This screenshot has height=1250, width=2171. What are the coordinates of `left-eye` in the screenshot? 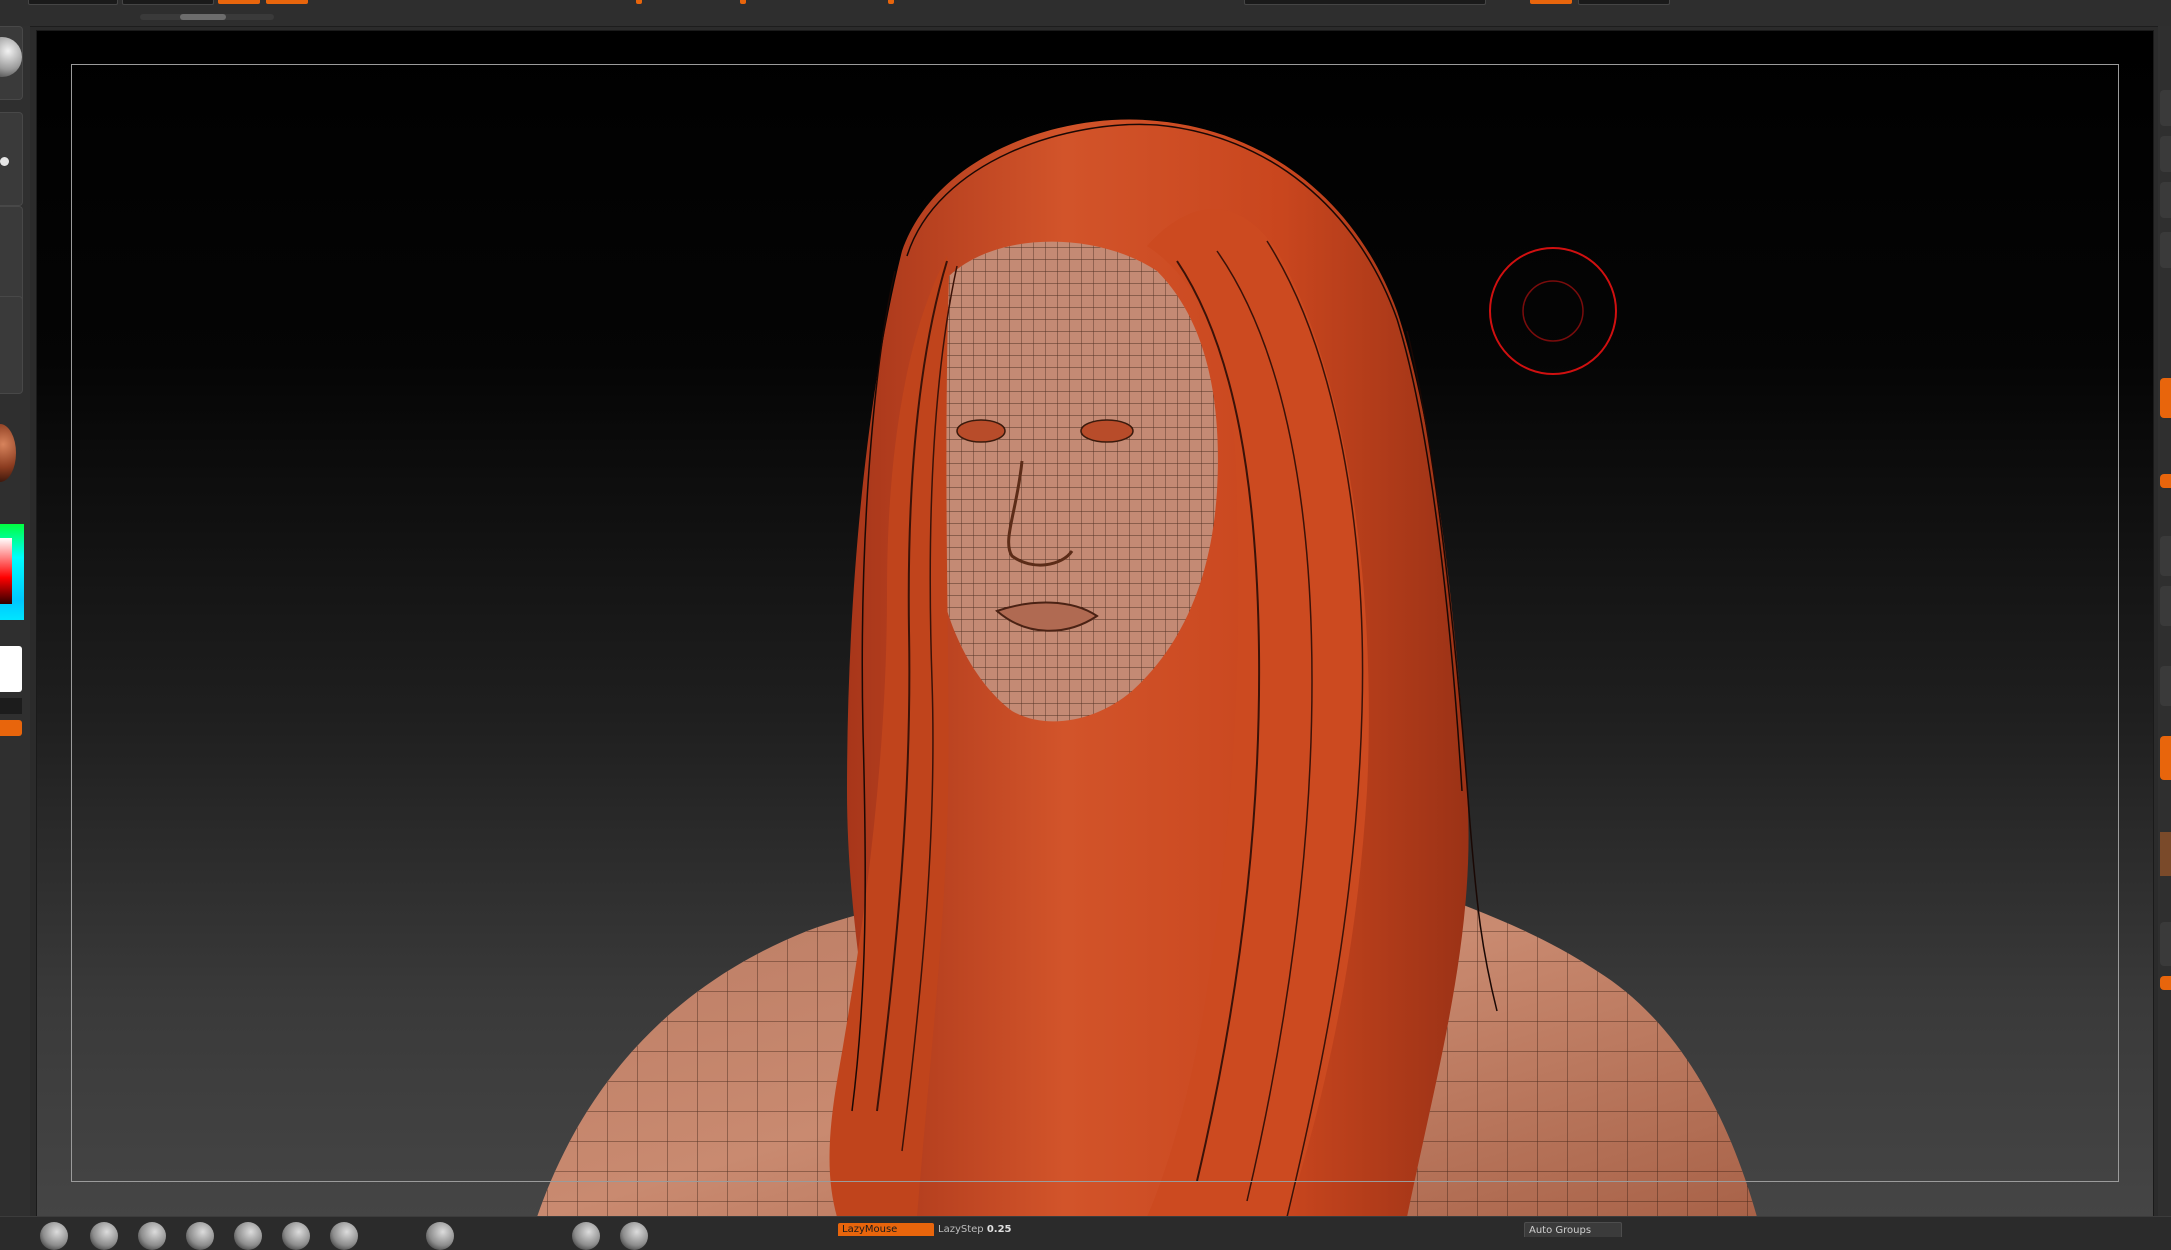 It's located at (981, 431).